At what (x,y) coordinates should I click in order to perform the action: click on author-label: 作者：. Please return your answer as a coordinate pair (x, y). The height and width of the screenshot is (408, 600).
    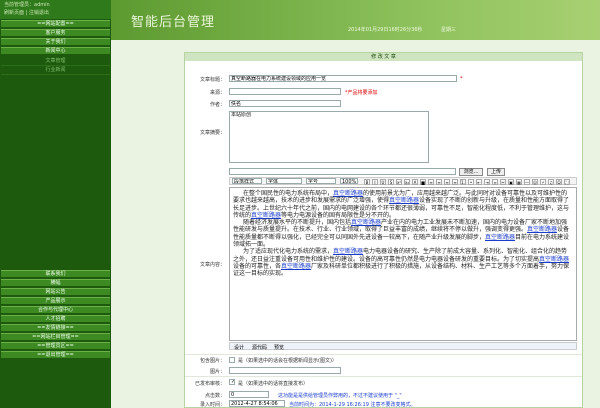
    Looking at the image, I should click on (217, 105).